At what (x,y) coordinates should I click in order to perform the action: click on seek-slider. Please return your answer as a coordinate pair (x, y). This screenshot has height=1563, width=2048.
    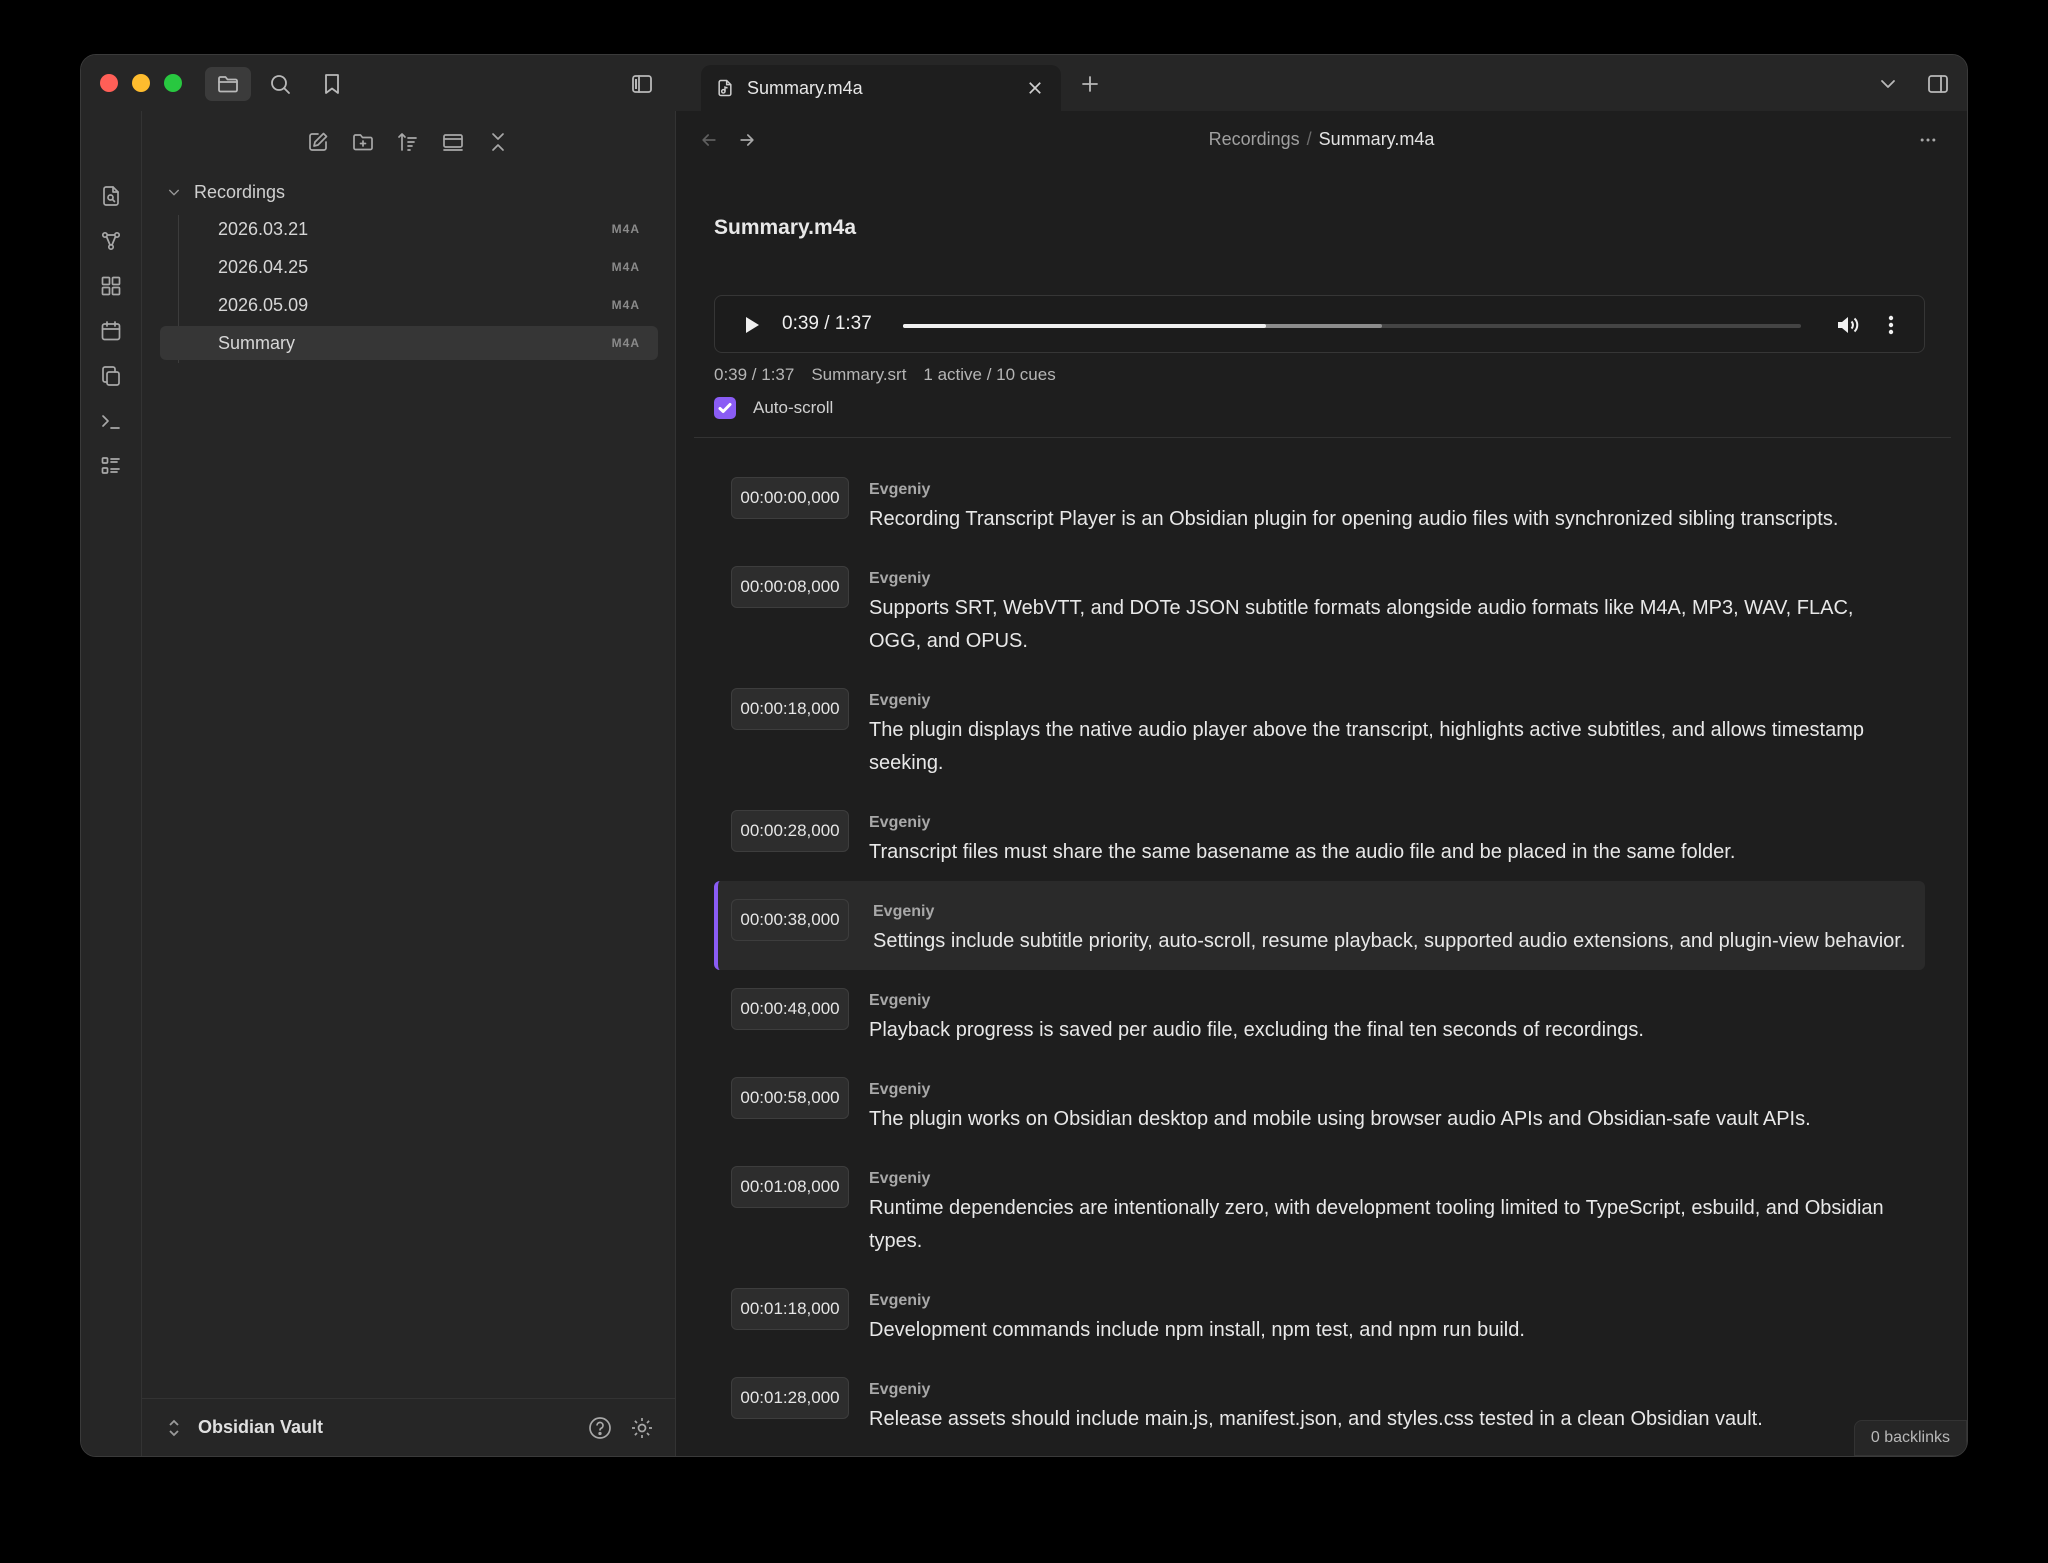
    Looking at the image, I should click on (1352, 326).